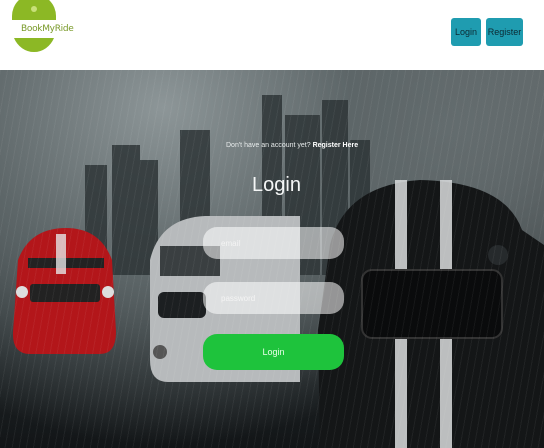 The width and height of the screenshot is (544, 448). Describe the element at coordinates (47, 29) in the screenshot. I see `logo-text: BookMyRide` at that location.